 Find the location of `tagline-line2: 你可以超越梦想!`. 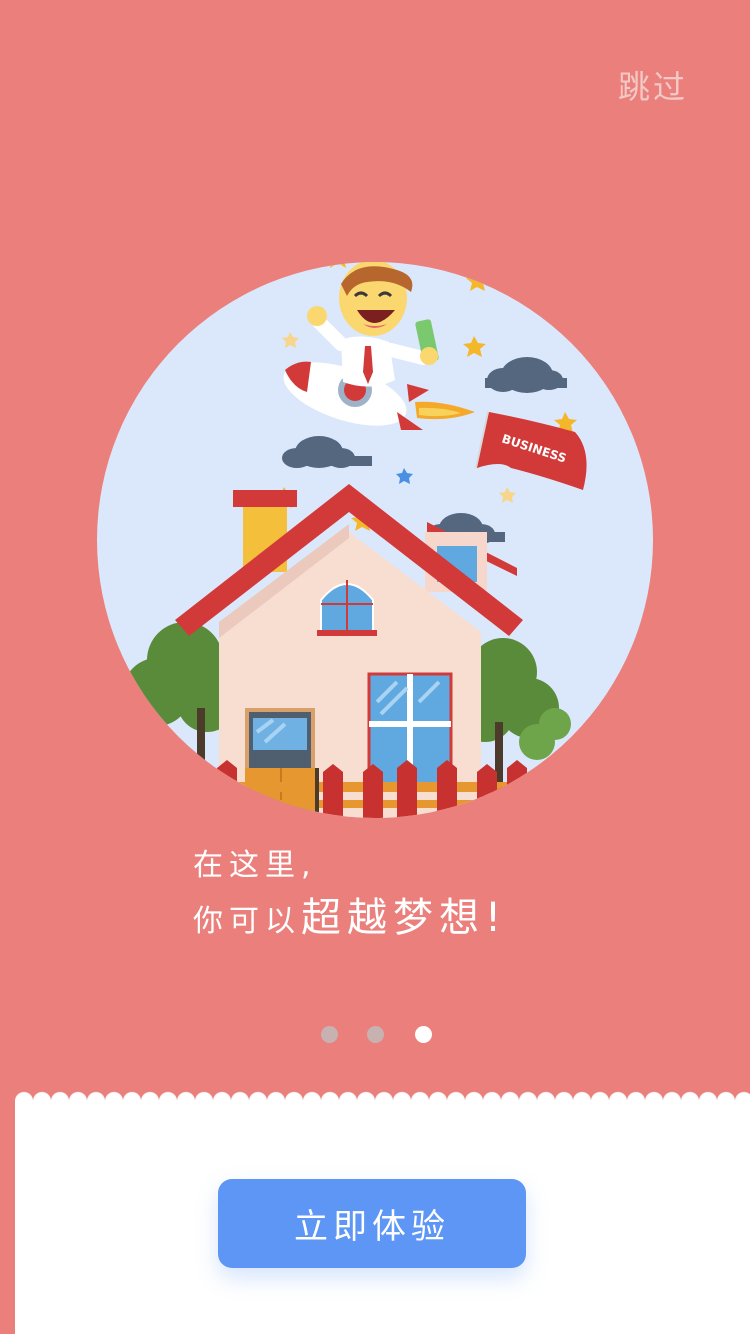

tagline-line2: 你可以超越梦想! is located at coordinates (350, 920).